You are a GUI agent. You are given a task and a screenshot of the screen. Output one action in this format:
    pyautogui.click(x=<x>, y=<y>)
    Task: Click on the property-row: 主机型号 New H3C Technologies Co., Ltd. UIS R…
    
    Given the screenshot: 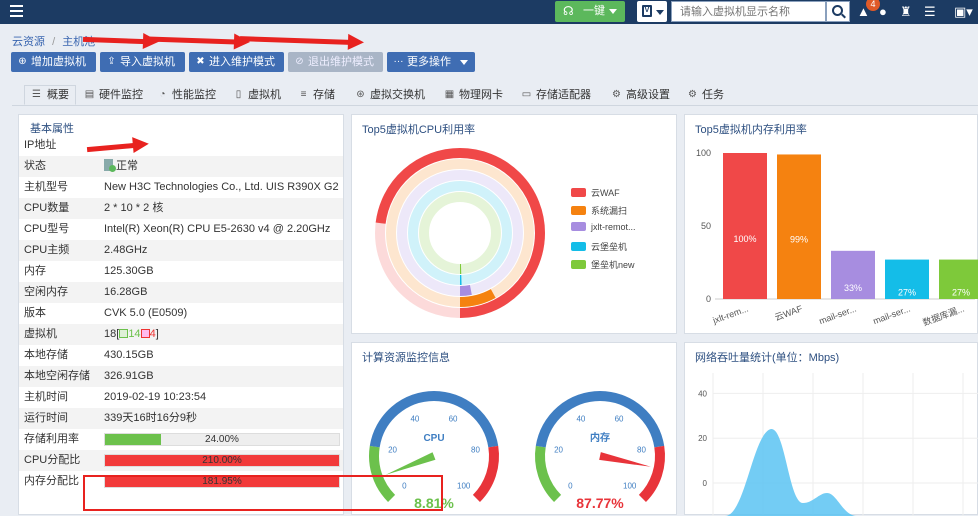 What is the action you would take?
    pyautogui.click(x=181, y=187)
    